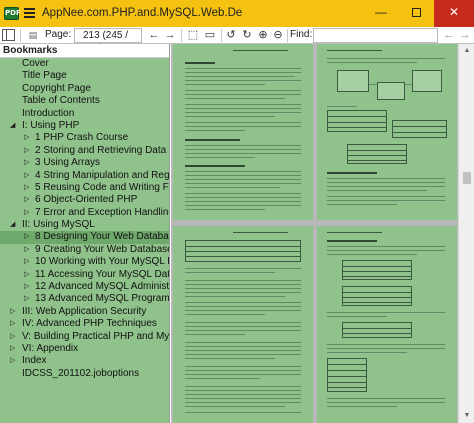  Describe the element at coordinates (210, 35) in the screenshot. I see `fit-width-button: ▭` at that location.